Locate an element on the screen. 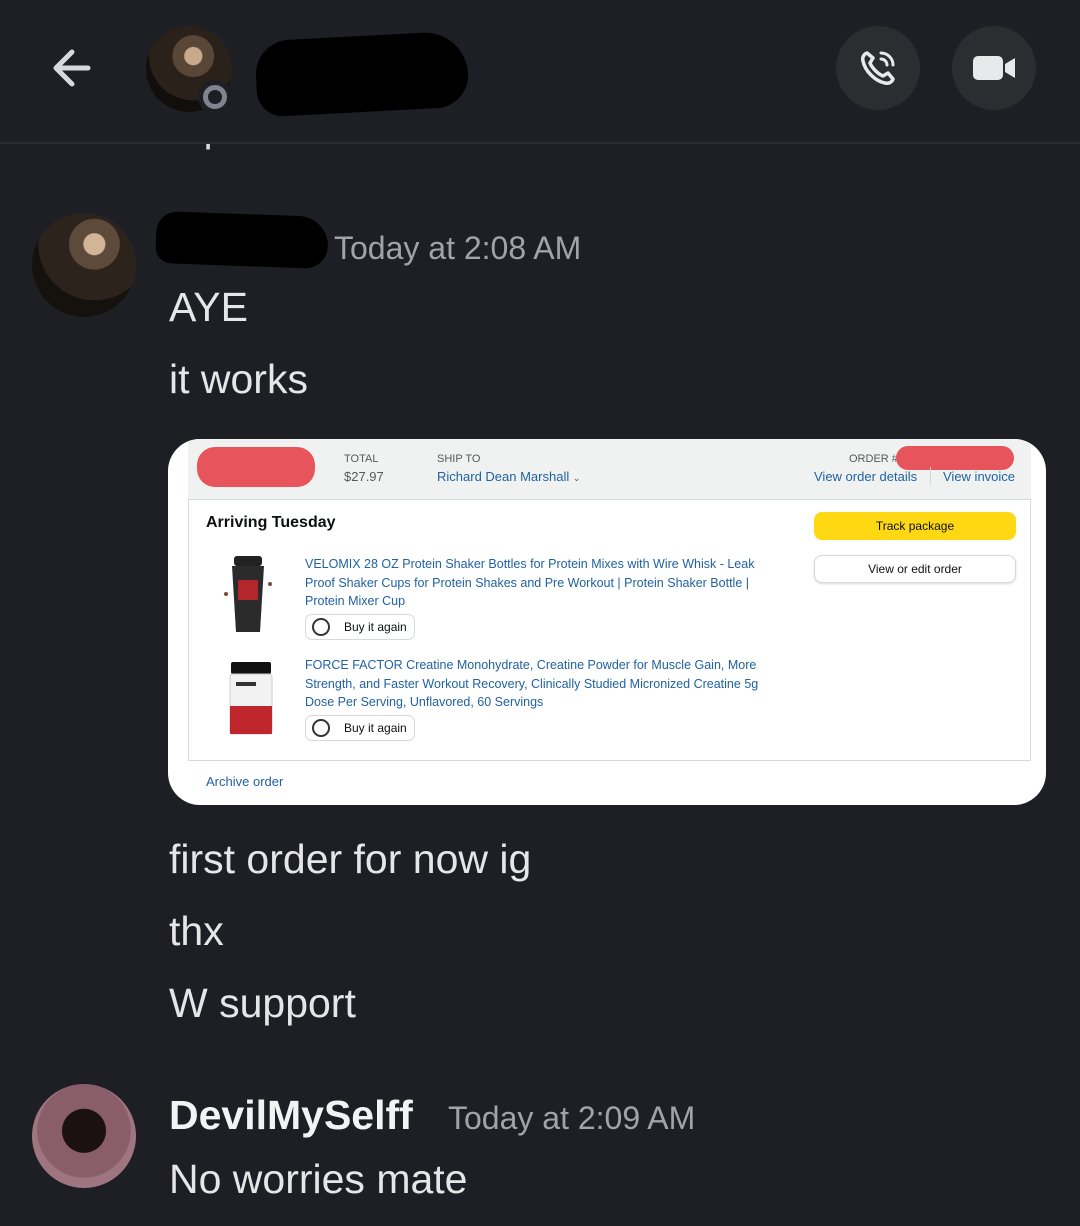  view-order-details-link: View order details is located at coordinates (865, 476).